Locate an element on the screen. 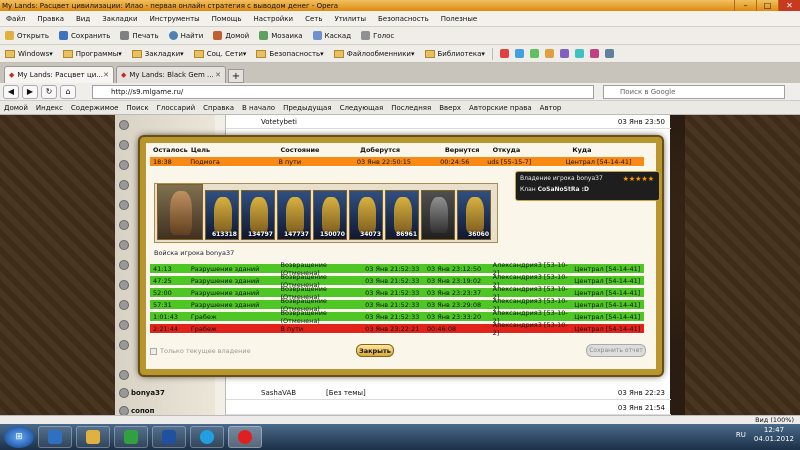 The height and width of the screenshot is (450, 800). nav-first: В начало is located at coordinates (258, 108).